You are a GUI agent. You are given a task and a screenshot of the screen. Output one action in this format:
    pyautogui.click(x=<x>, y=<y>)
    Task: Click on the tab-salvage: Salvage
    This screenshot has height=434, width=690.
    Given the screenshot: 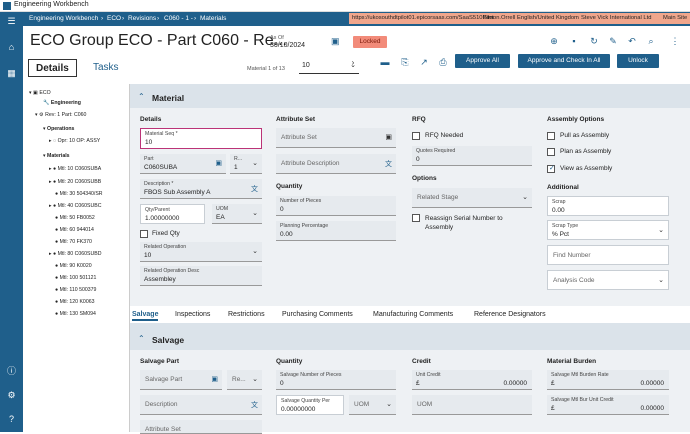 What is the action you would take?
    pyautogui.click(x=145, y=316)
    